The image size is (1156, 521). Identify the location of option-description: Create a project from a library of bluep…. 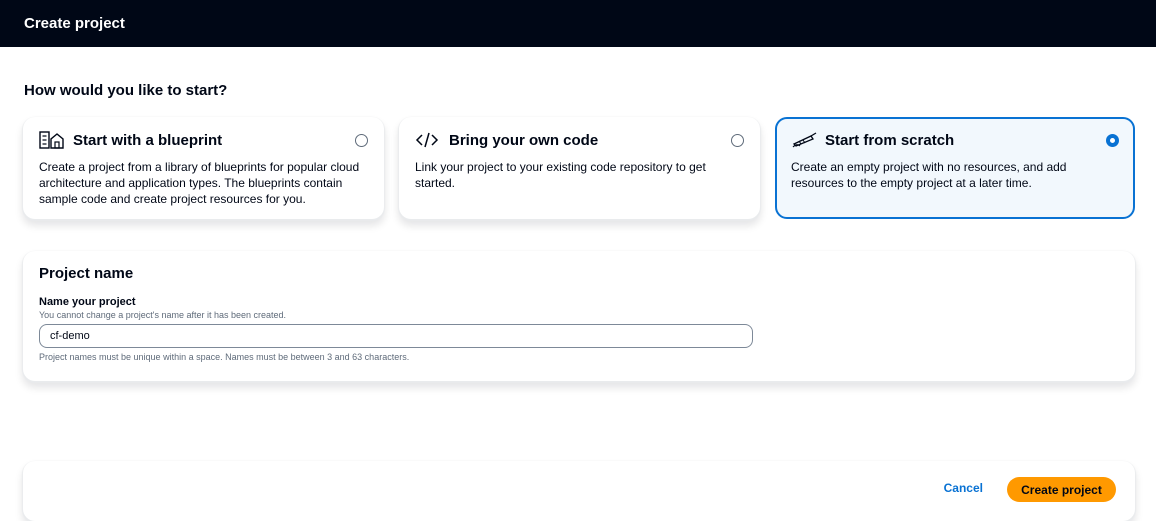
(199, 183).